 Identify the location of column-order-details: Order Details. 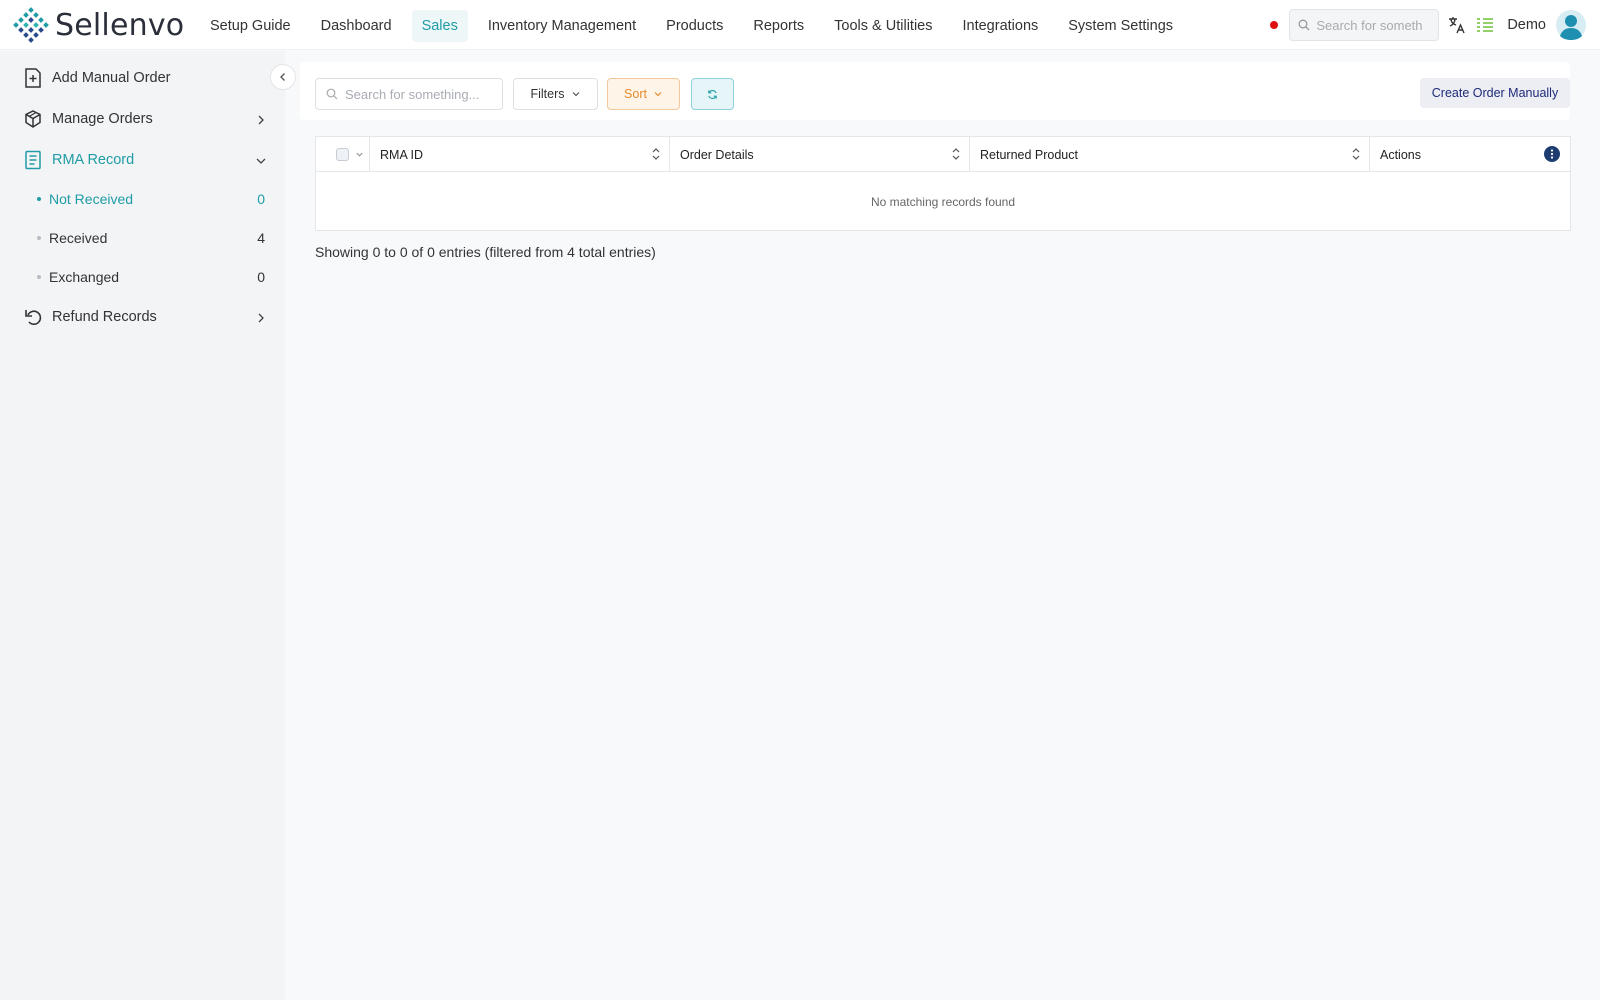
(820, 154).